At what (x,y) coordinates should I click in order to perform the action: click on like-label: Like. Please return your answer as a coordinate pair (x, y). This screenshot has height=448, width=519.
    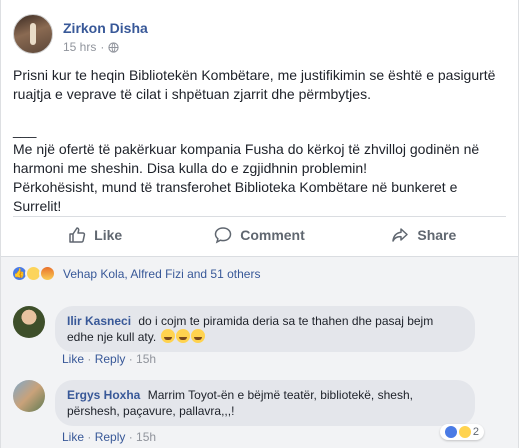
    Looking at the image, I should click on (108, 235).